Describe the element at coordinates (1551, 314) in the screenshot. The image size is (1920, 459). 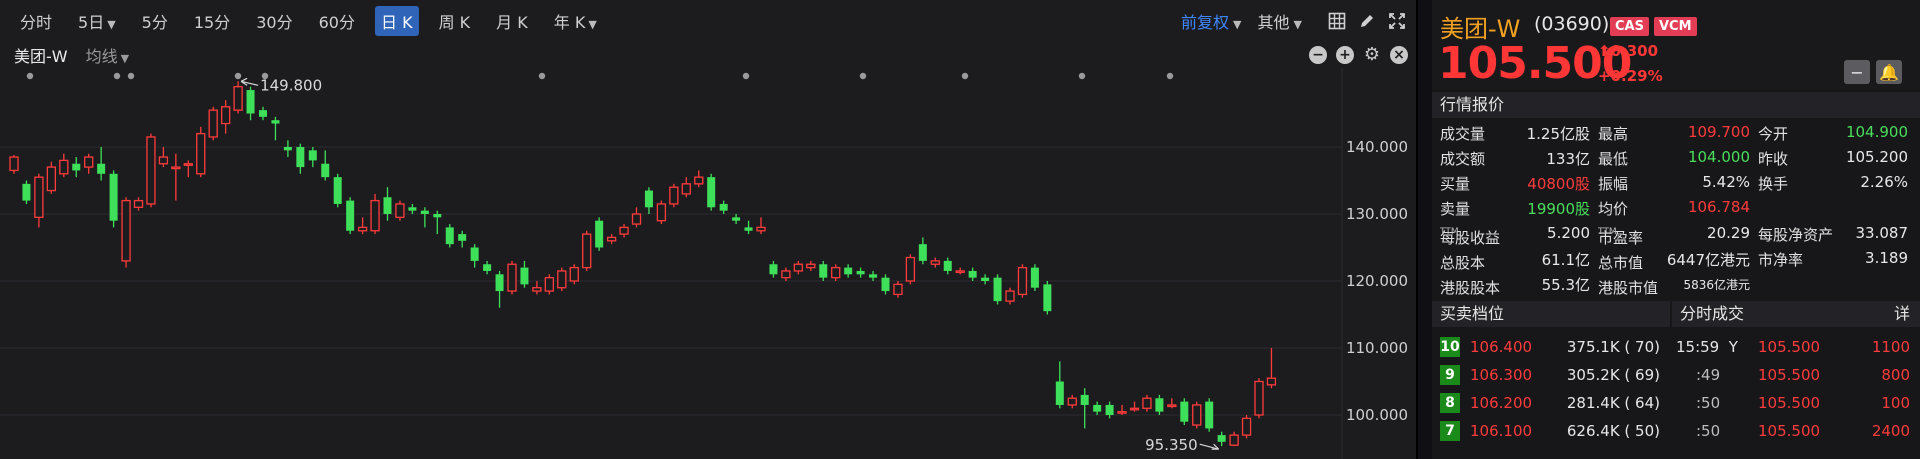
I see `order-book-title: 买卖档位` at that location.